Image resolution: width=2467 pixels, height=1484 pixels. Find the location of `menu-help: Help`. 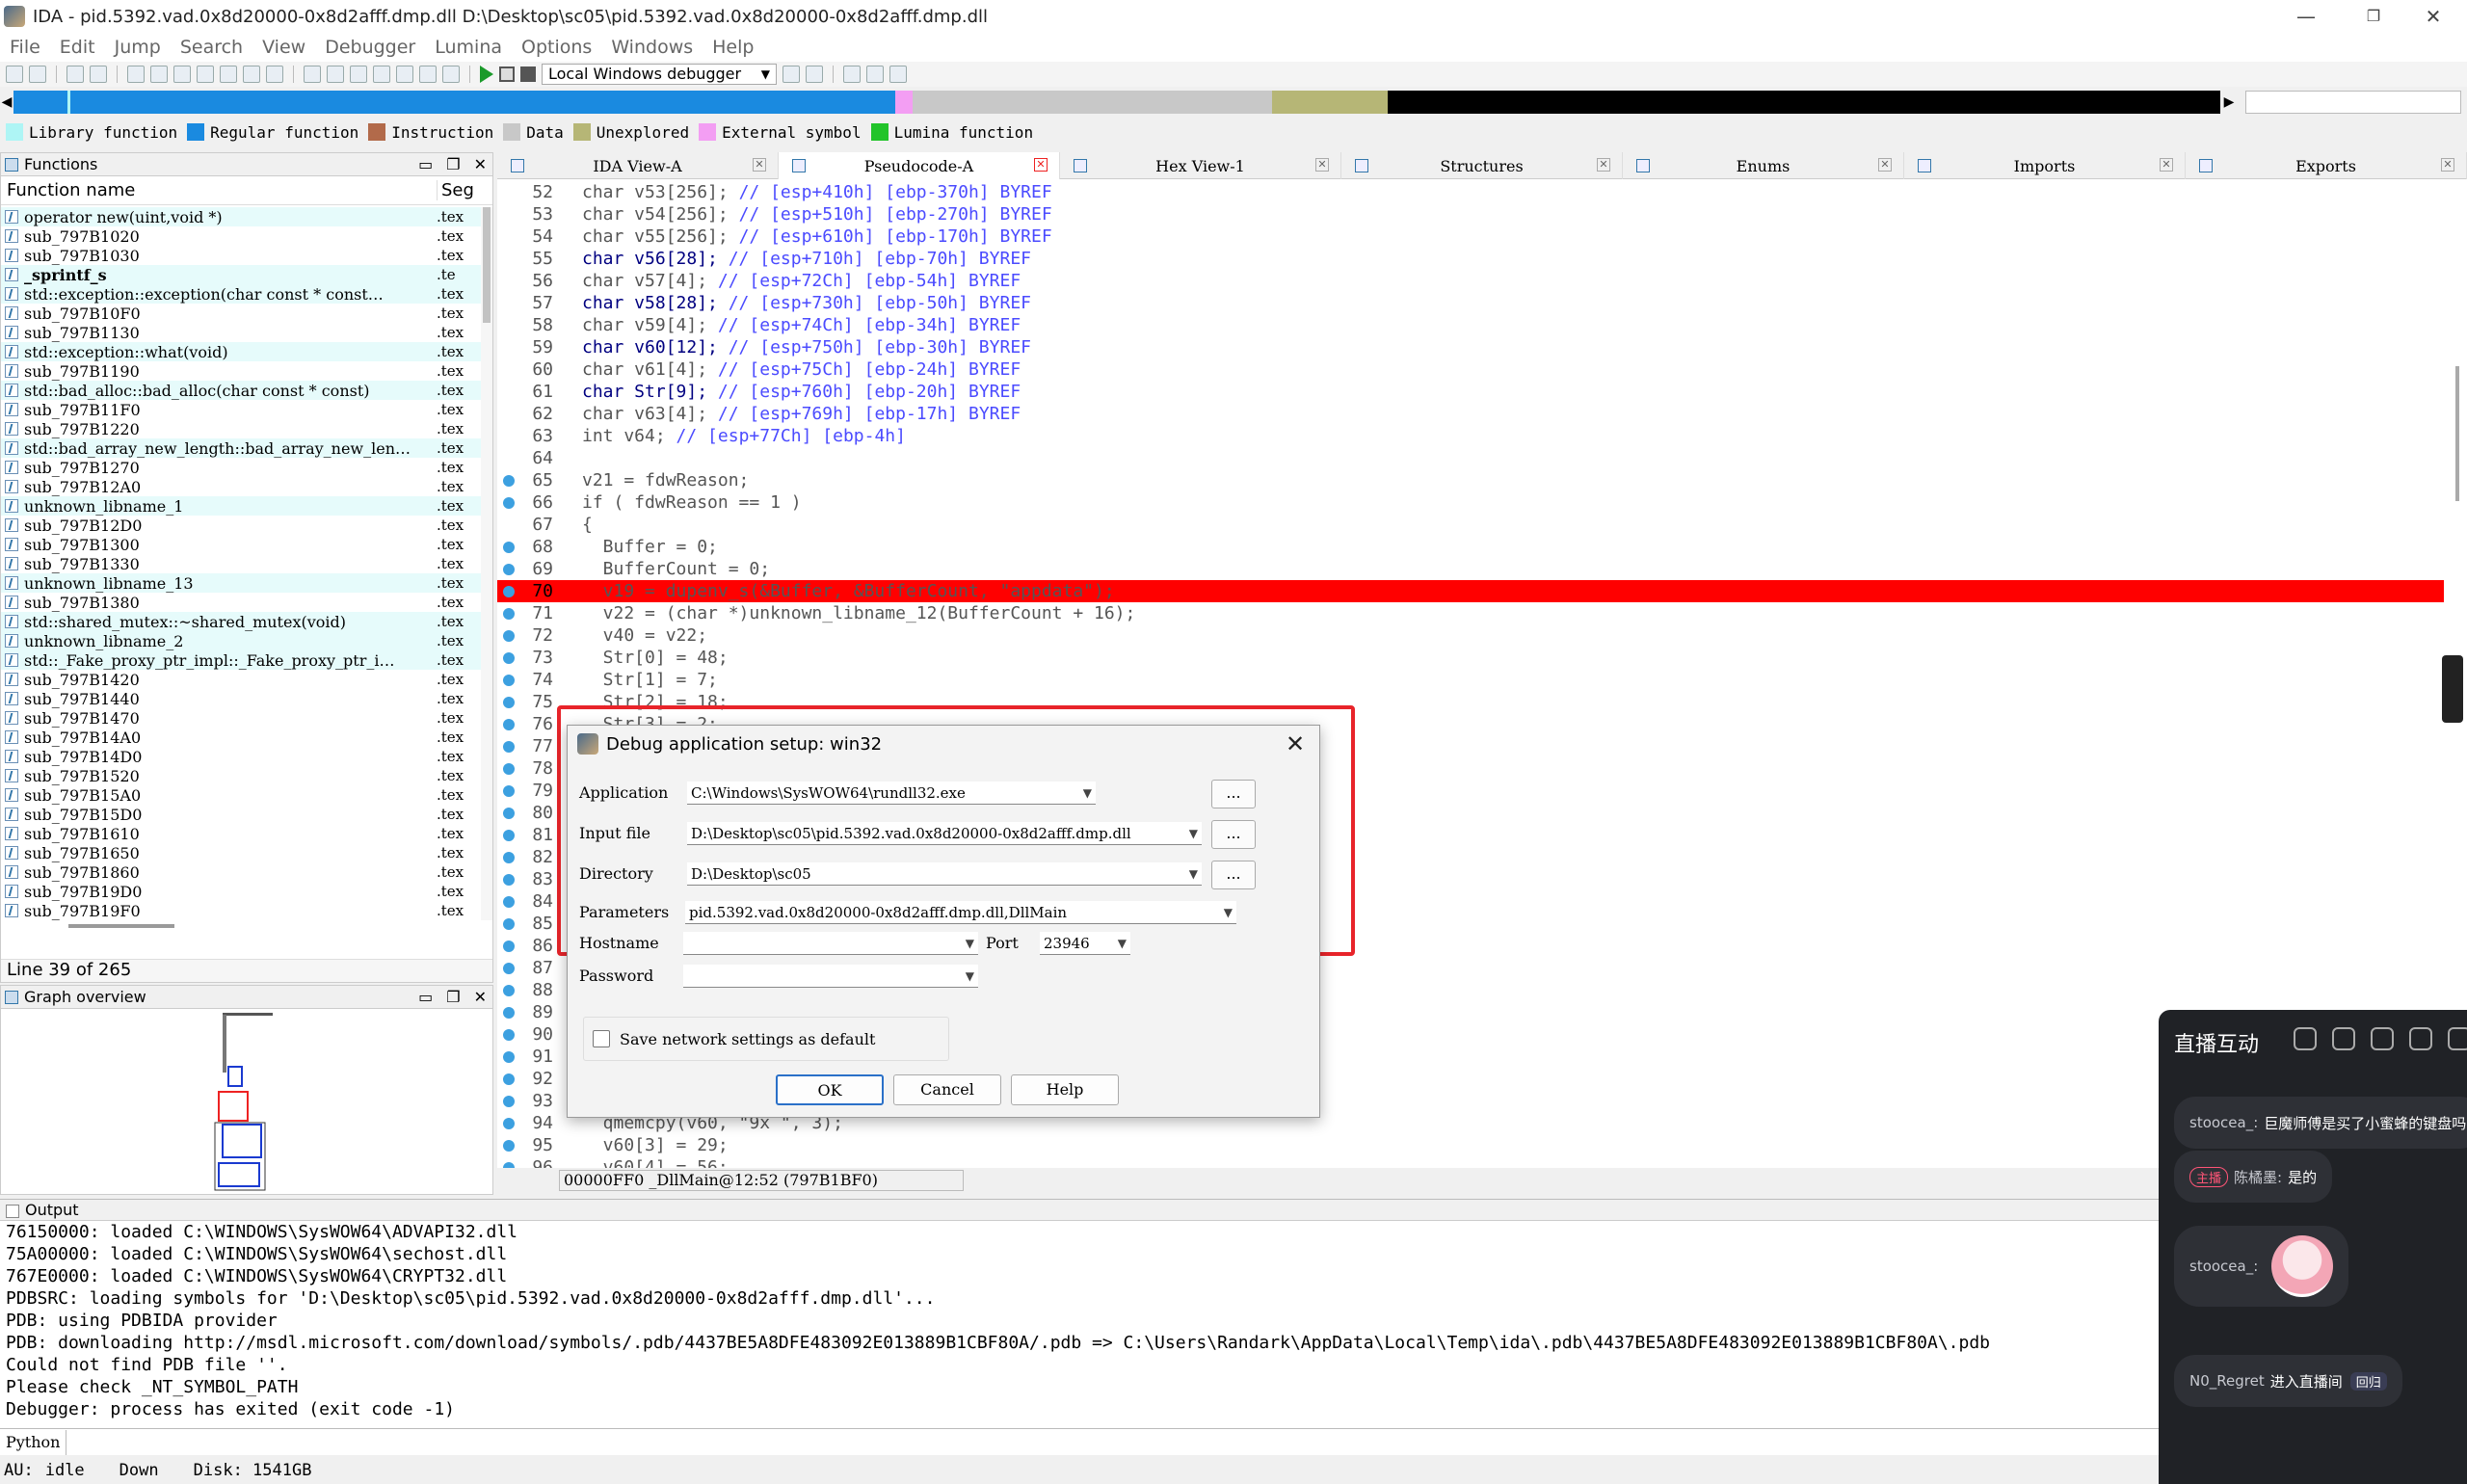

menu-help: Help is located at coordinates (733, 47).